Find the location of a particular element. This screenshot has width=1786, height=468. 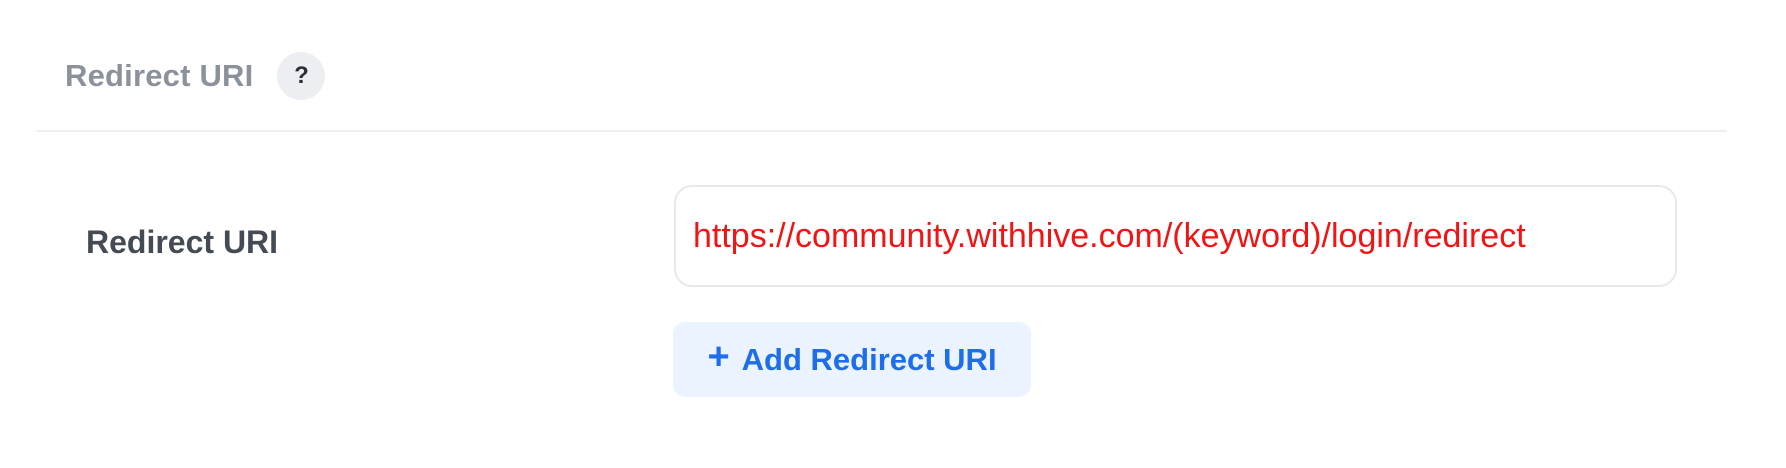

add-redirect-uri-label: Add Redirect URI is located at coordinates (869, 359).